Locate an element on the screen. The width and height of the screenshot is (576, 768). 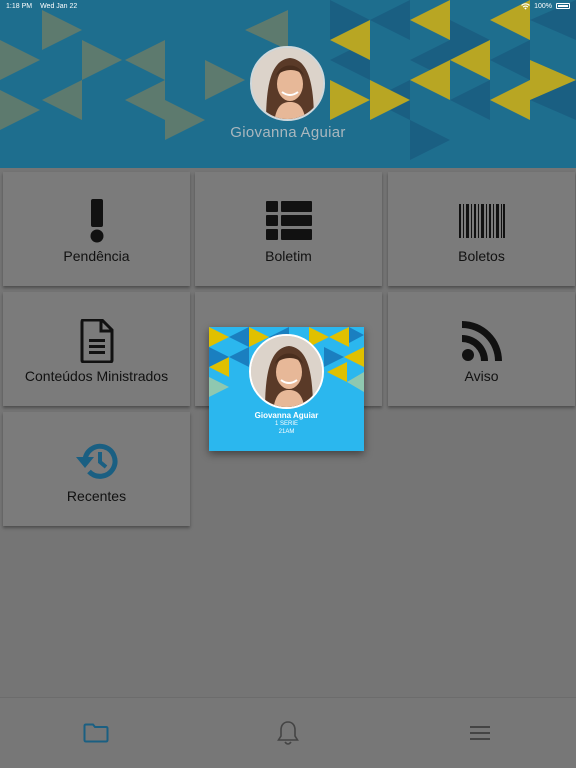
document-icon is located at coordinates (96, 341).